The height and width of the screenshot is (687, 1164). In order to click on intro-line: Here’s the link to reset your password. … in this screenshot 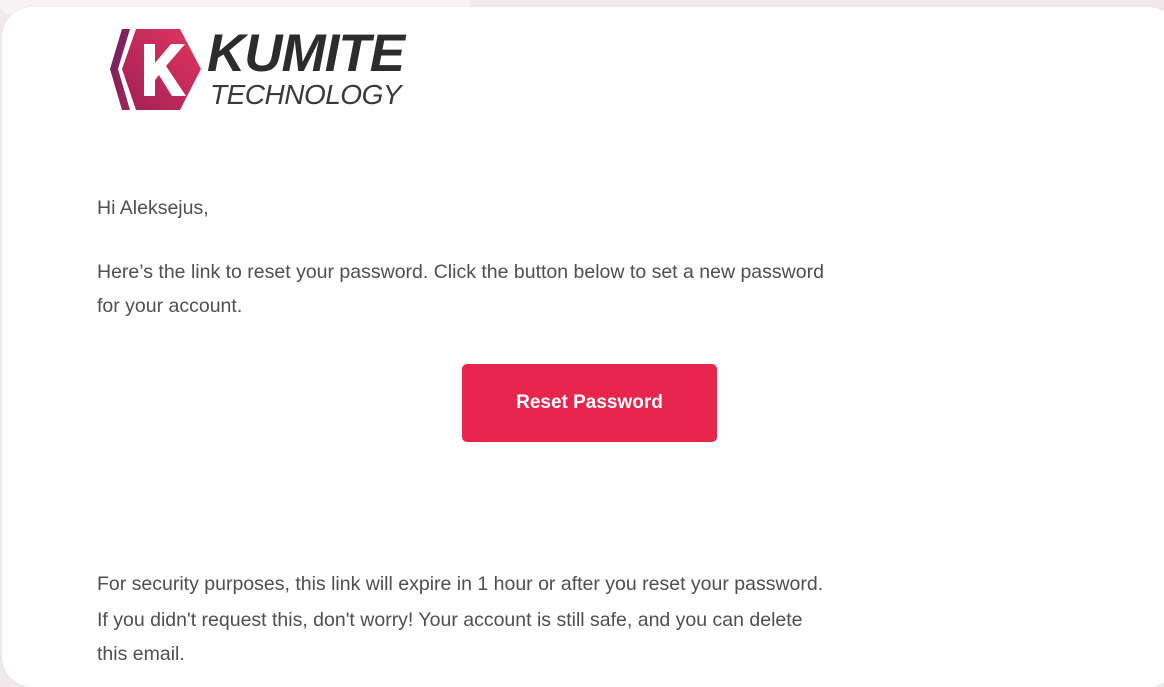, I will do `click(460, 272)`.